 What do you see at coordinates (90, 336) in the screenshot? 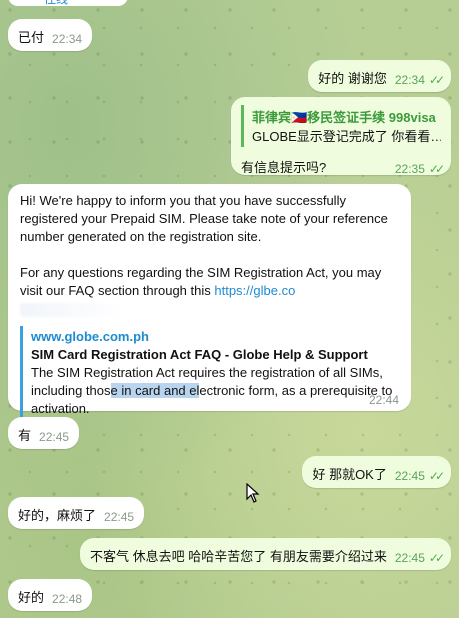
I see `link-preview-site: www.globe.com.ph` at bounding box center [90, 336].